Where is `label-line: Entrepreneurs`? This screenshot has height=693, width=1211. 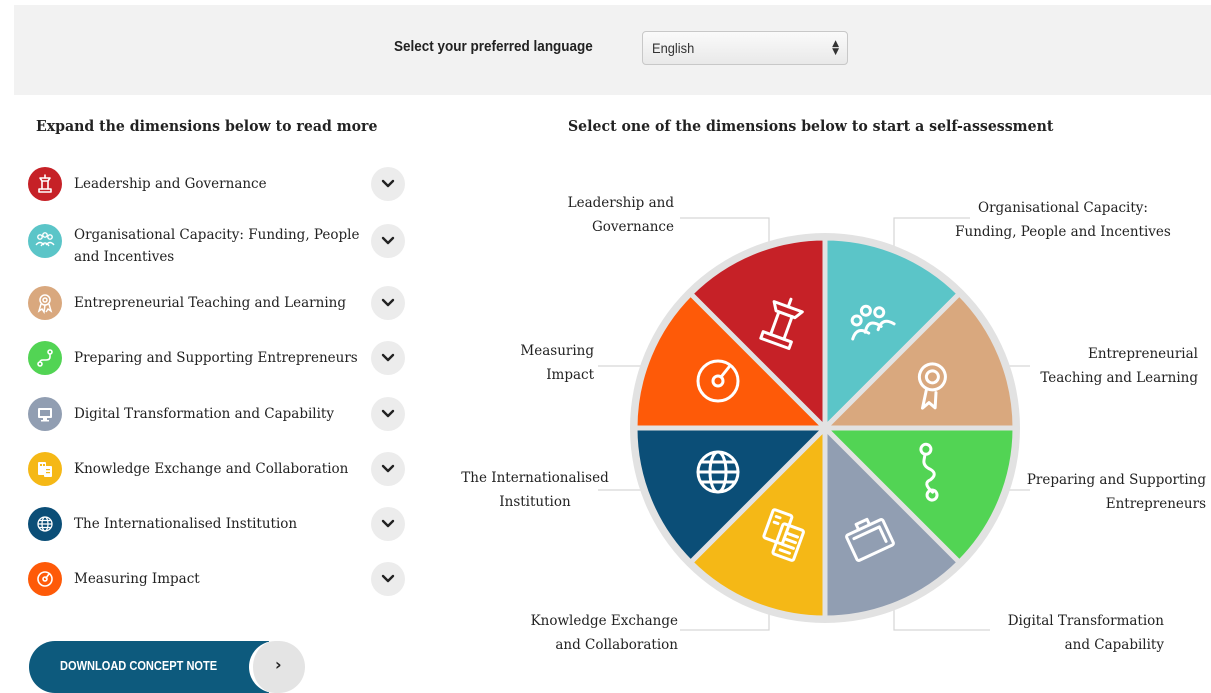 label-line: Entrepreneurs is located at coordinates (1155, 504).